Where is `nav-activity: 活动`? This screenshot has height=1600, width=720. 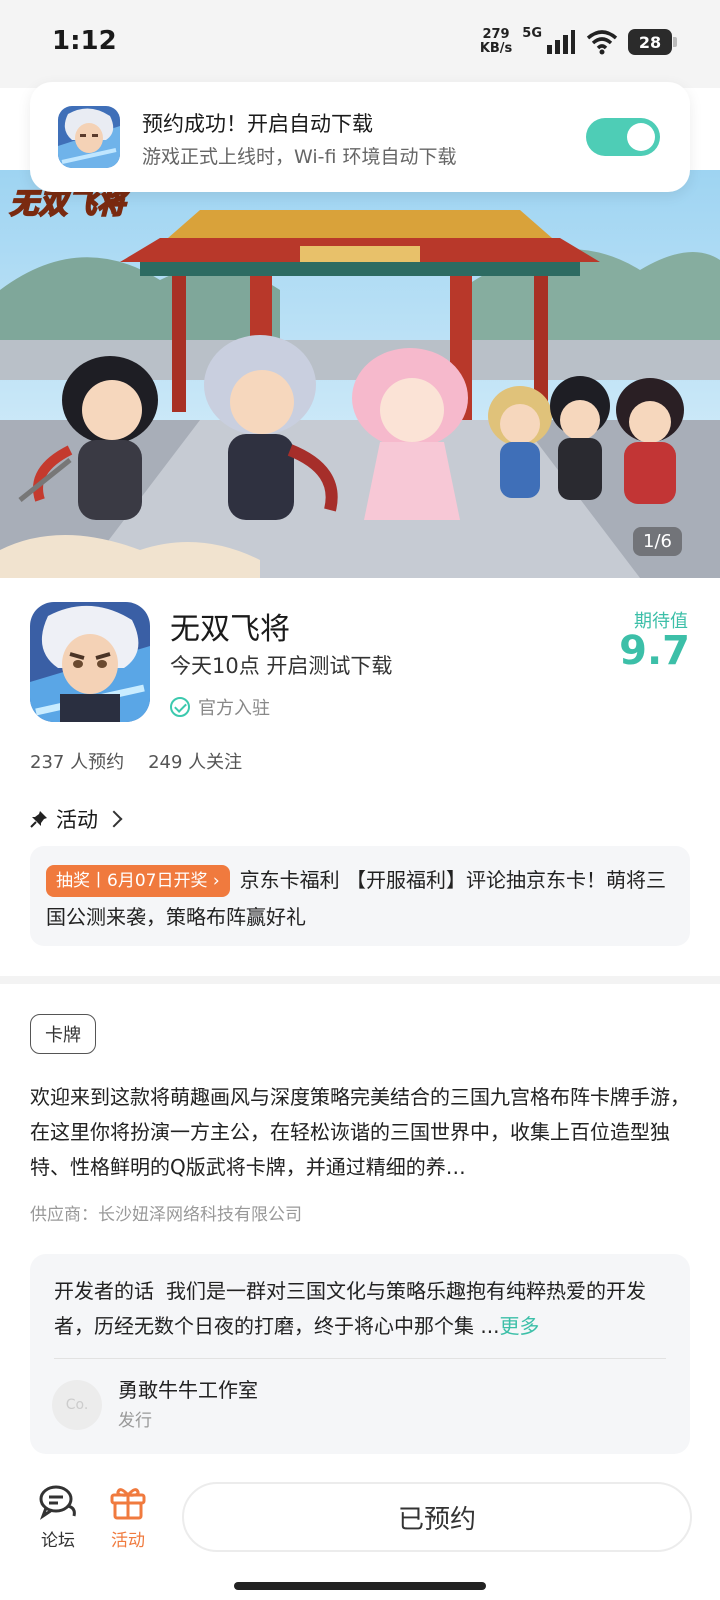 nav-activity: 活动 is located at coordinates (128, 1517).